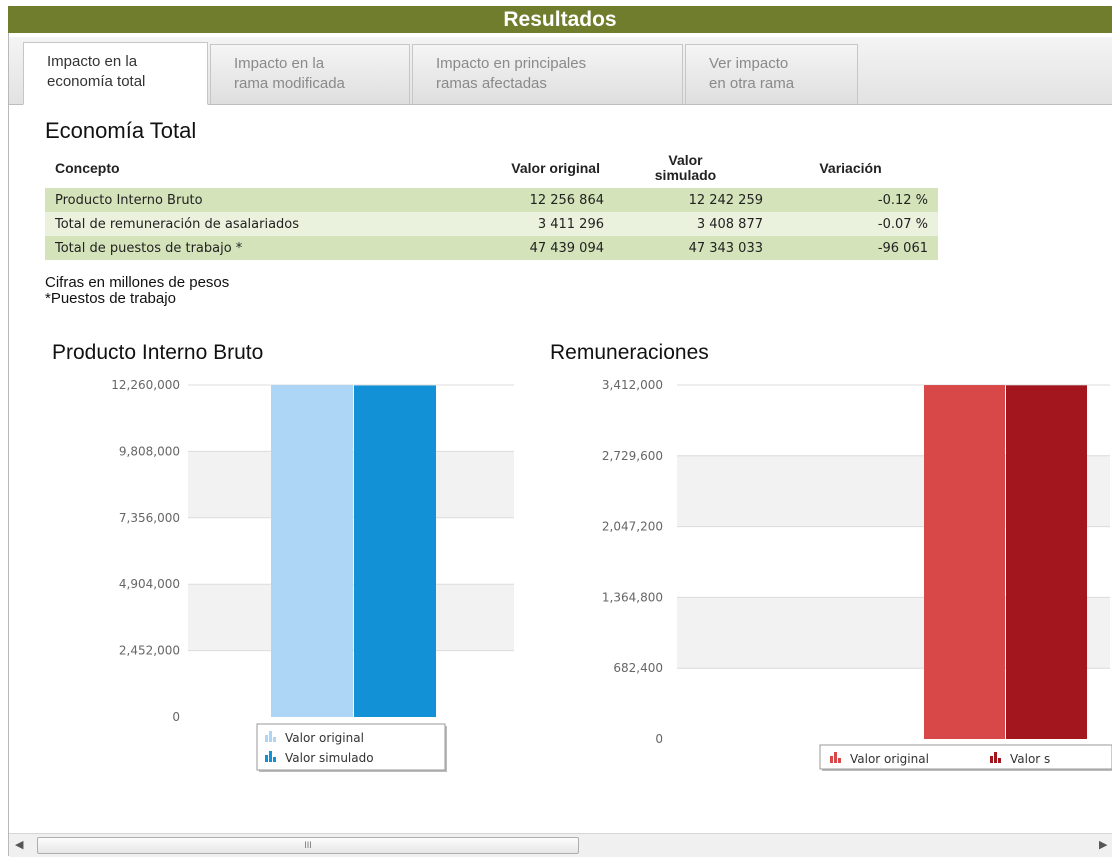 The image size is (1112, 857). What do you see at coordinates (964, 562) in the screenshot?
I see `bar-valor-original` at bounding box center [964, 562].